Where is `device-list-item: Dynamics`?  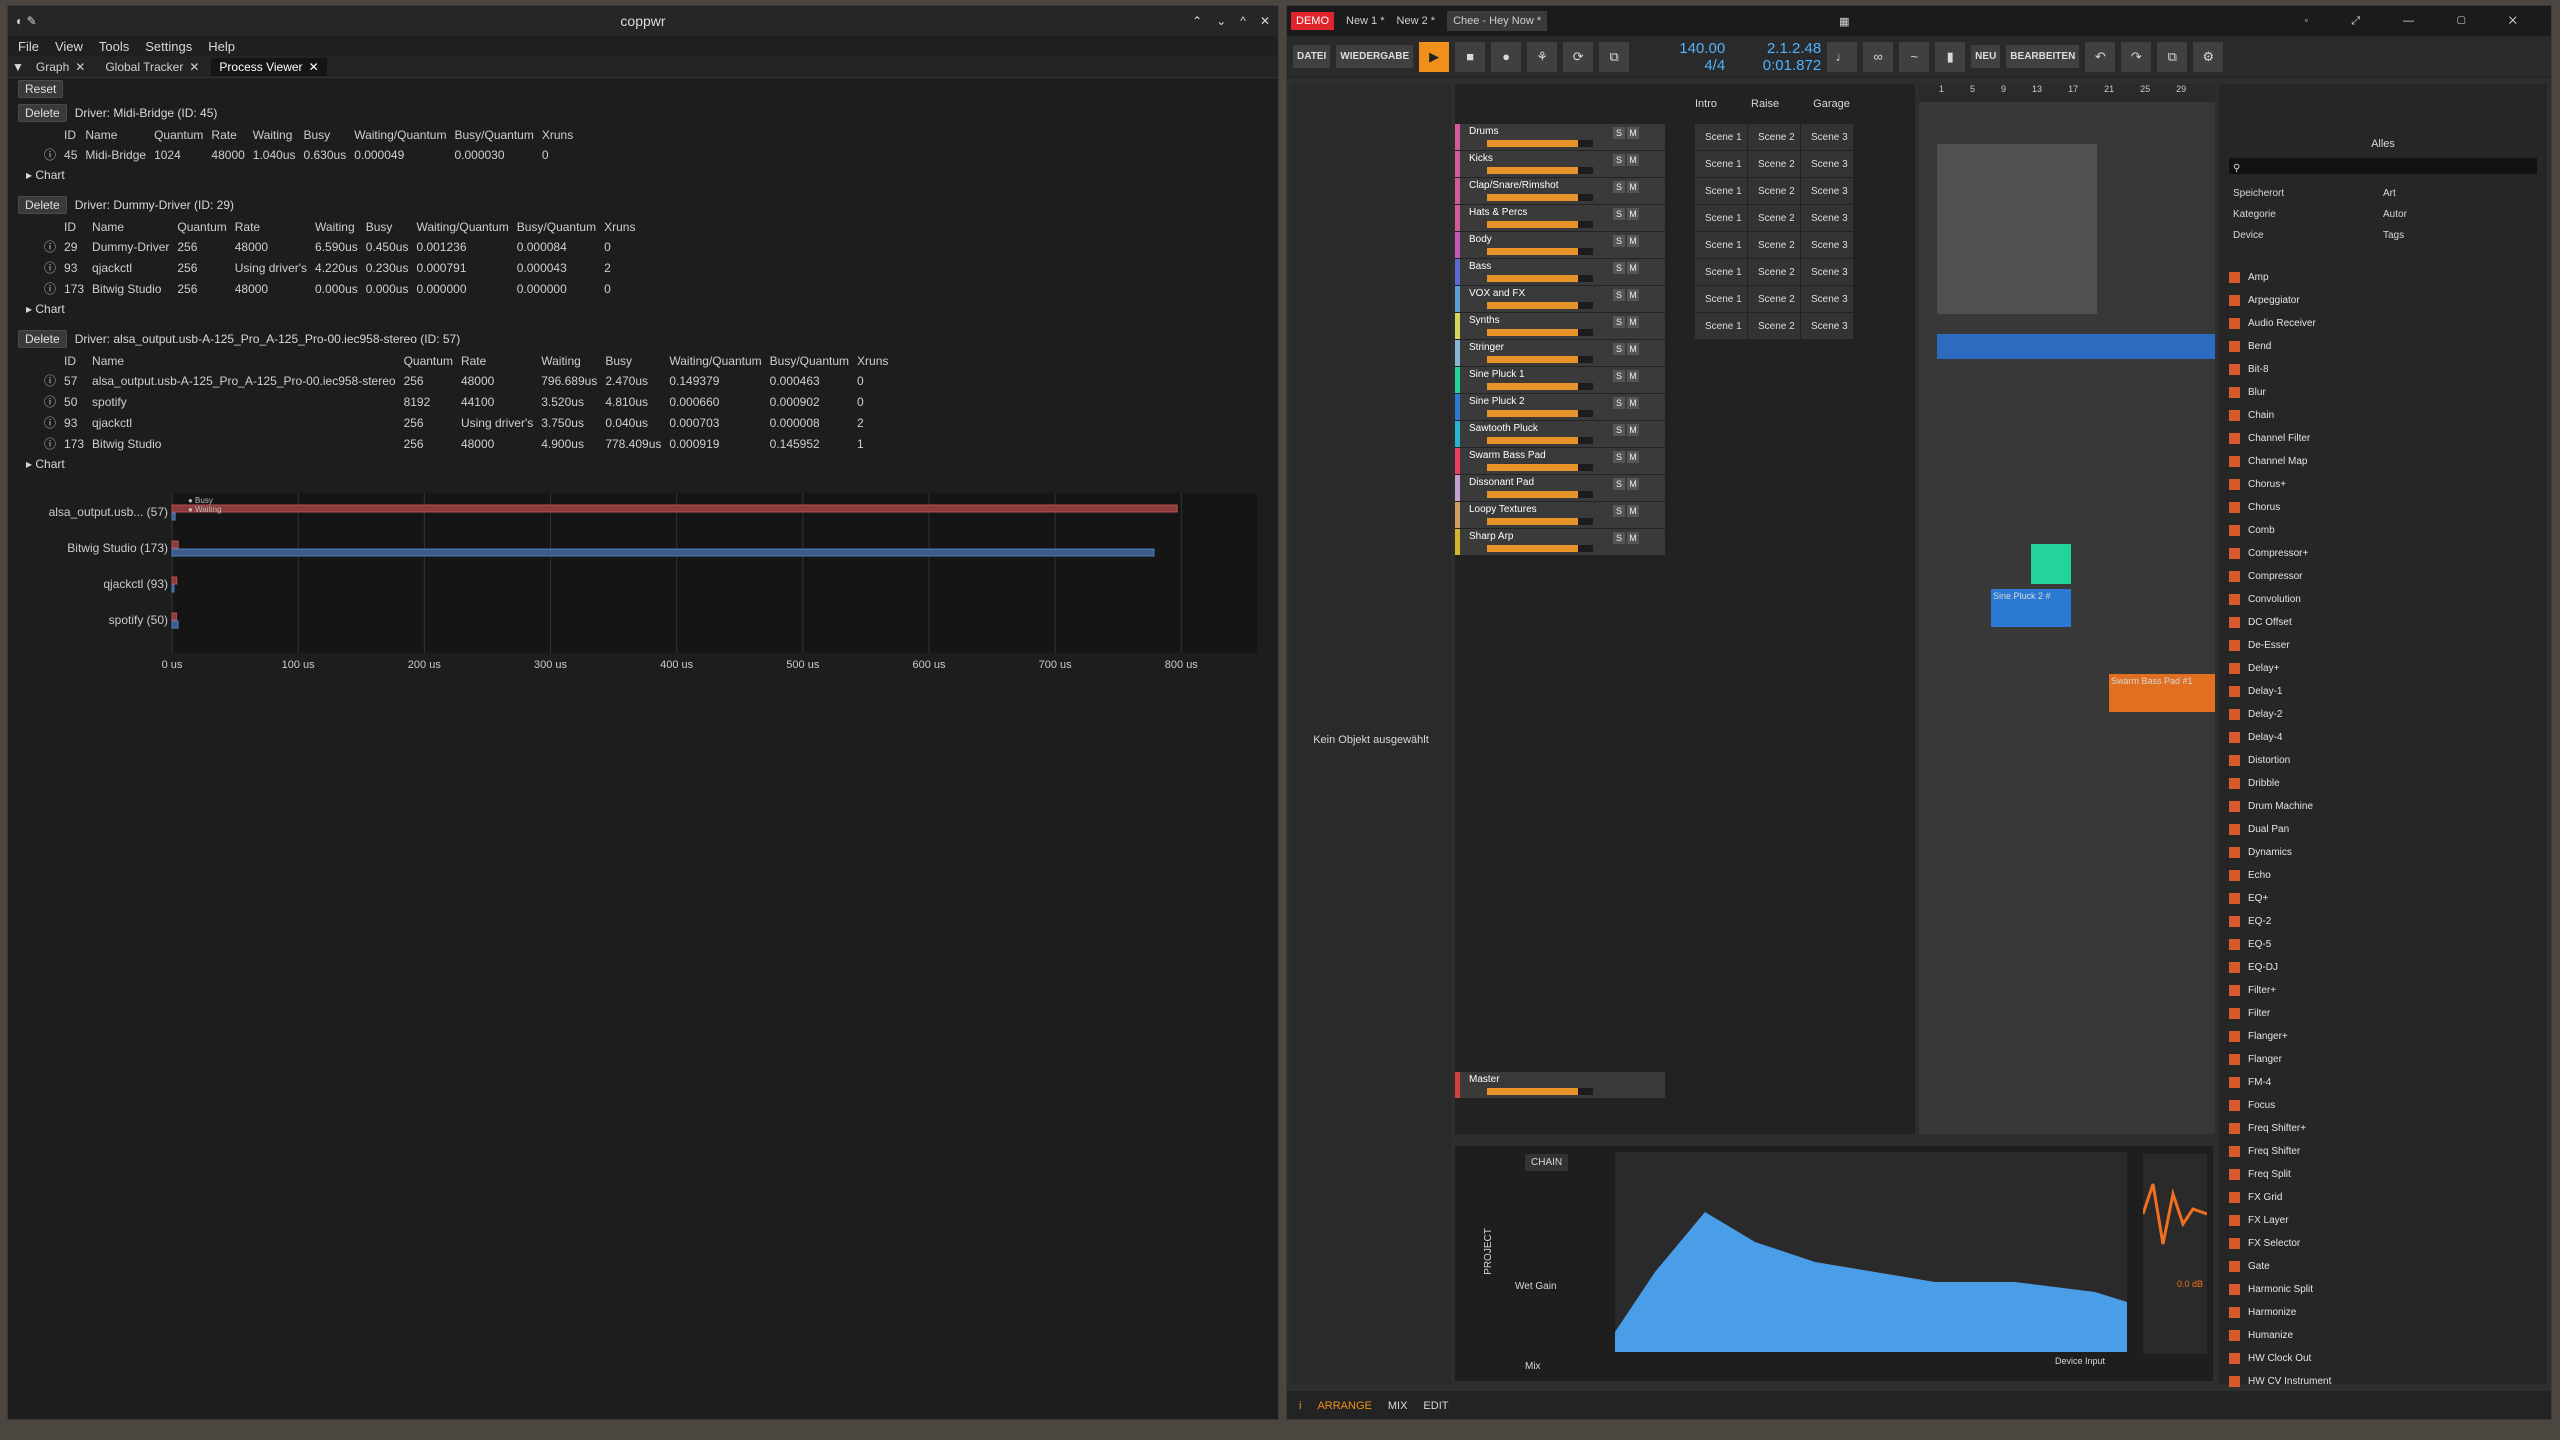 device-list-item: Dynamics is located at coordinates (2328, 852).